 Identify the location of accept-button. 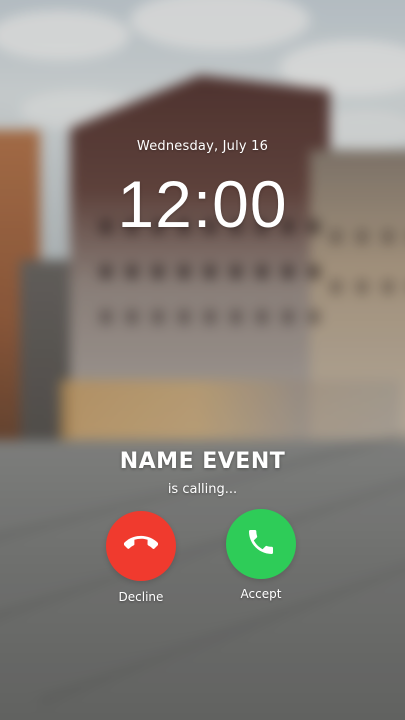
(261, 544).